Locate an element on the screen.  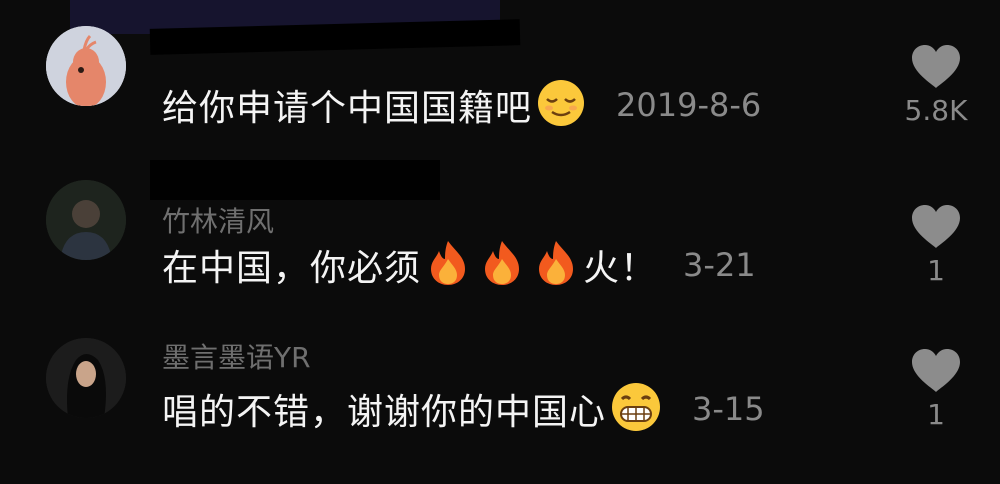
comment-text: 给你申请个中国国籍吧 is located at coordinates (347, 108).